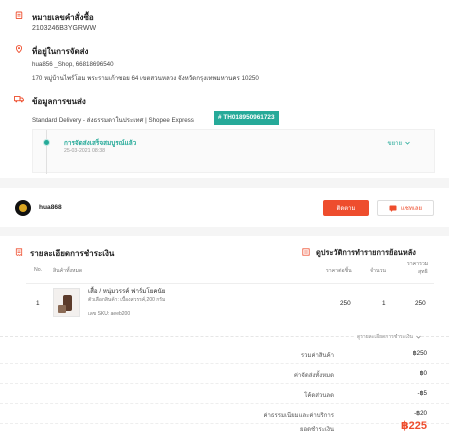 This screenshot has width=449, height=440. What do you see at coordinates (46, 152) in the screenshot?
I see `timeline-line` at bounding box center [46, 152].